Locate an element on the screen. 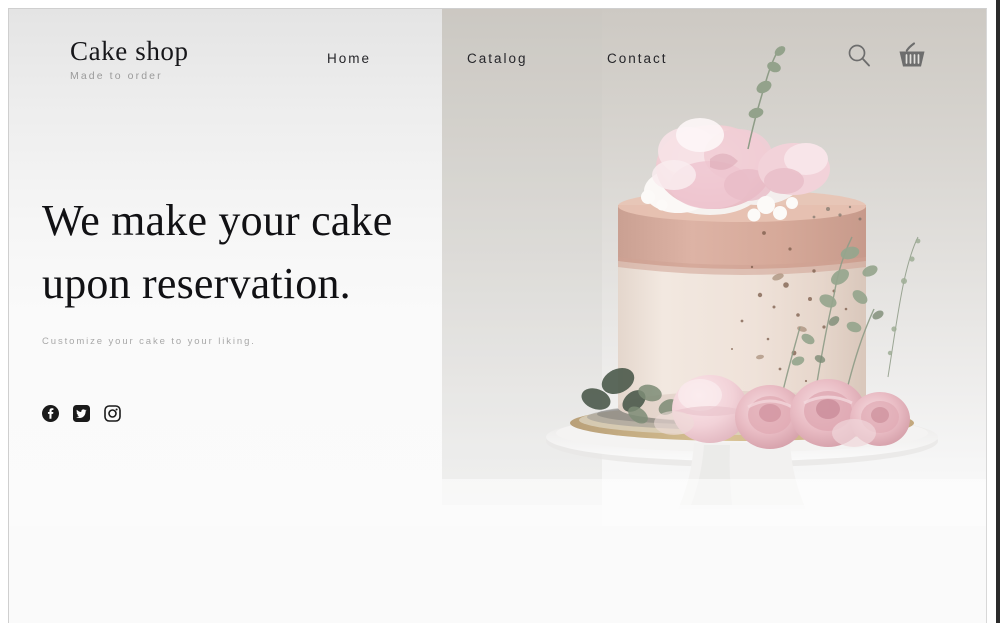  facebook-icon is located at coordinates (50, 413).